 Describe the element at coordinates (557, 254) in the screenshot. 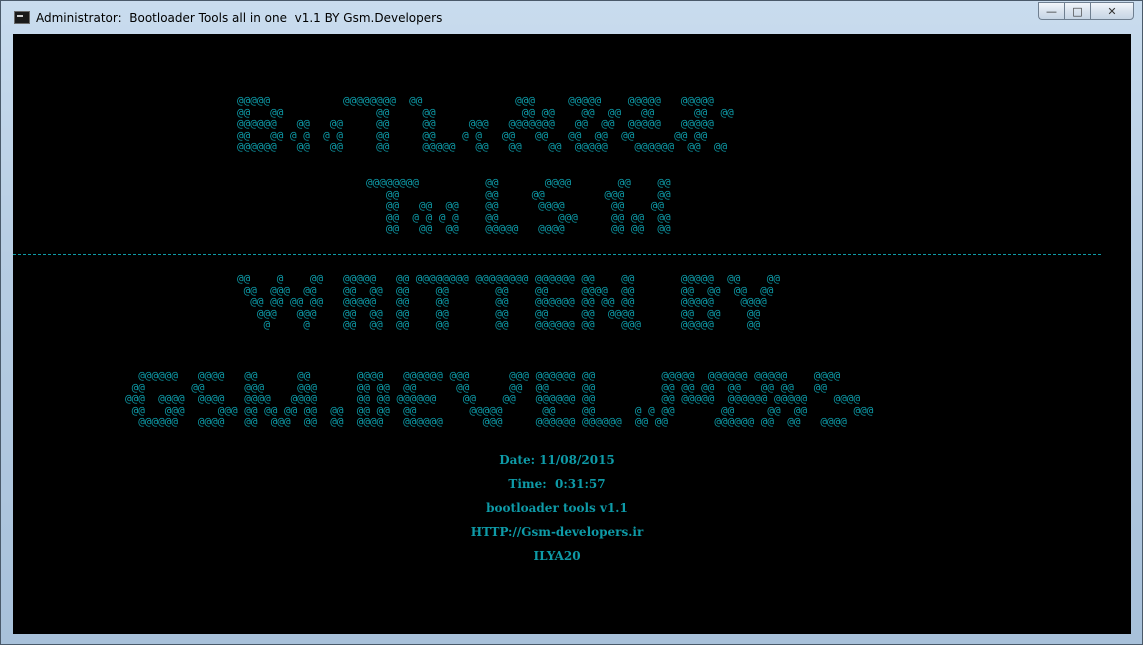

I see `console-divider` at that location.